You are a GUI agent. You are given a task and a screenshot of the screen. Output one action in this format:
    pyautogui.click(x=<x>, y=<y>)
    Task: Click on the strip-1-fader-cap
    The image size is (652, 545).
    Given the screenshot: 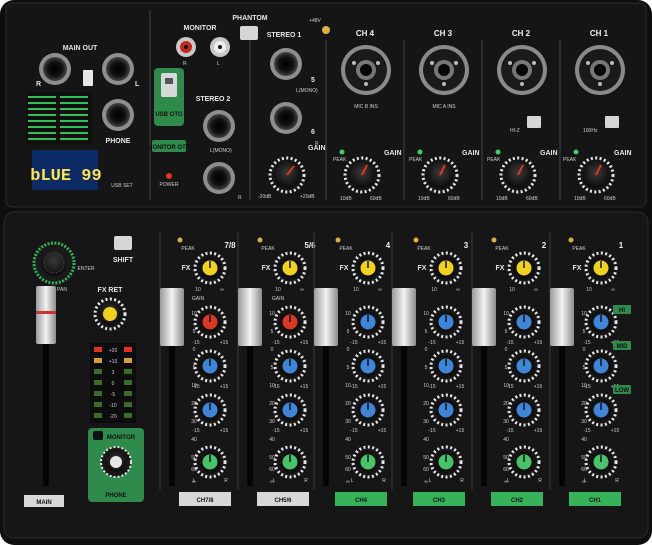 What is the action you would take?
    pyautogui.click(x=562, y=317)
    